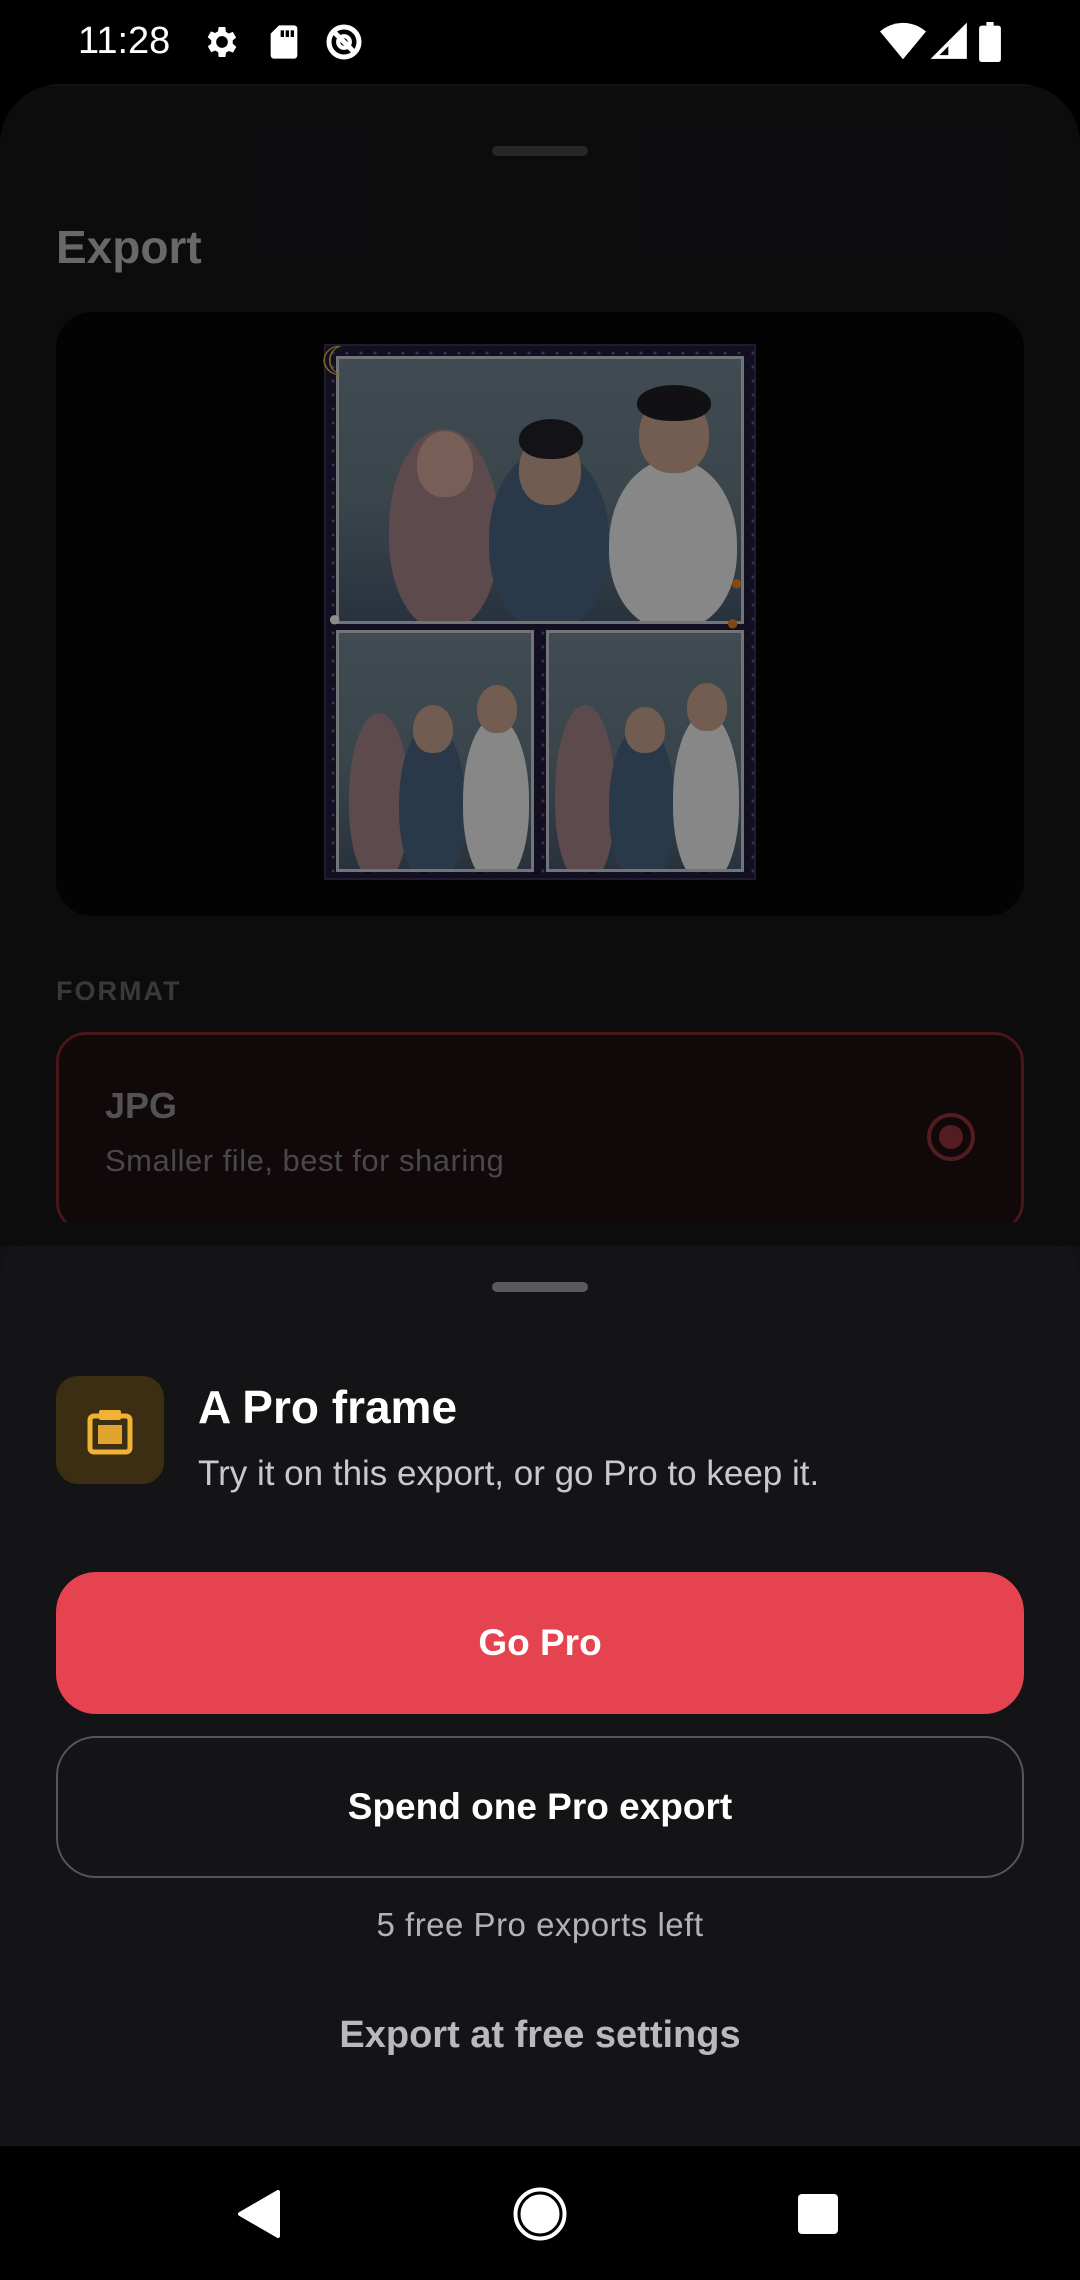  Describe the element at coordinates (344, 42) in the screenshot. I see `data-saver-icon` at that location.